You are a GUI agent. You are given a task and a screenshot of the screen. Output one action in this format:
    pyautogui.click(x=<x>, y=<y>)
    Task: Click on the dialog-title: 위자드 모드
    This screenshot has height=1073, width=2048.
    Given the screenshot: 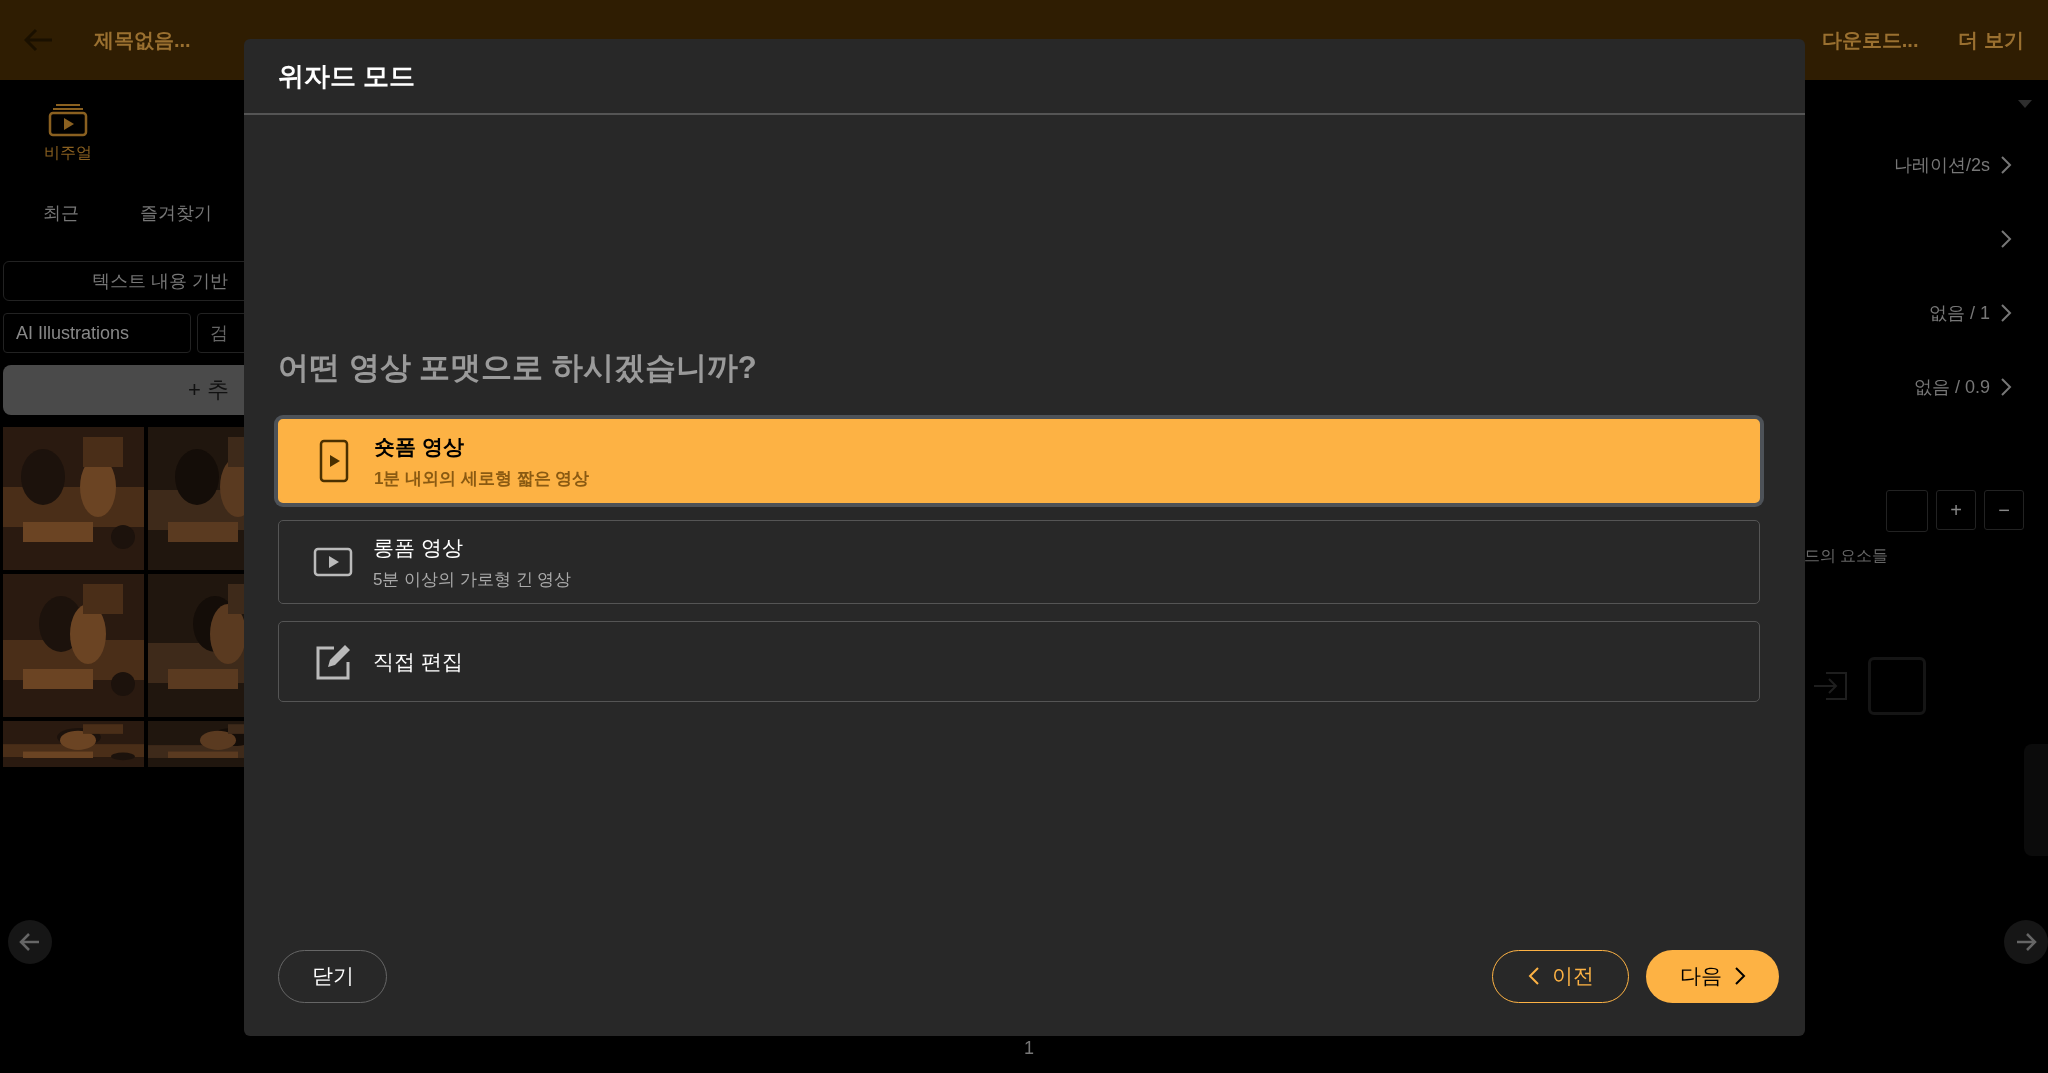 What is the action you would take?
    pyautogui.click(x=1024, y=77)
    